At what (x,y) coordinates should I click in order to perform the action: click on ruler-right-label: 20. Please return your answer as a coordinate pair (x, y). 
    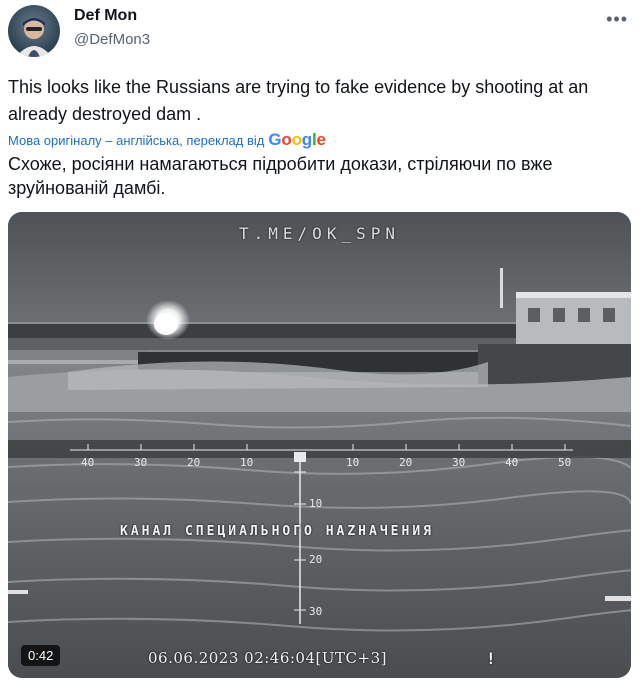
    Looking at the image, I should click on (406, 462).